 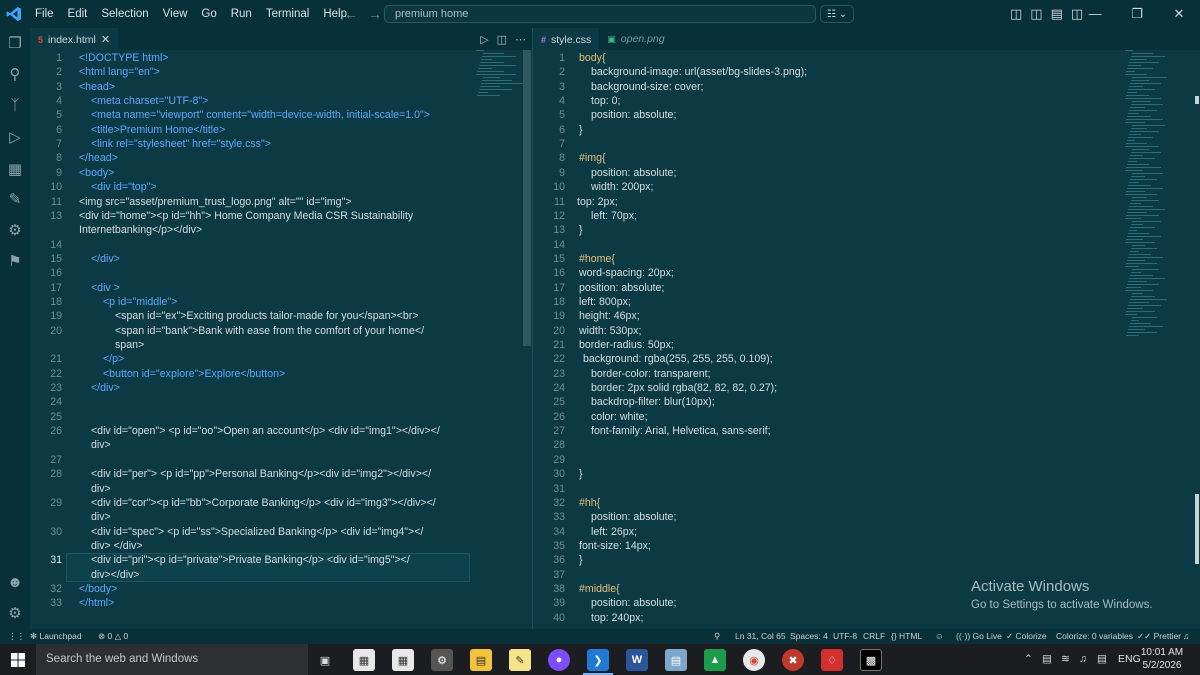 I want to click on calculator-app-icon: ▦, so click(x=403, y=660).